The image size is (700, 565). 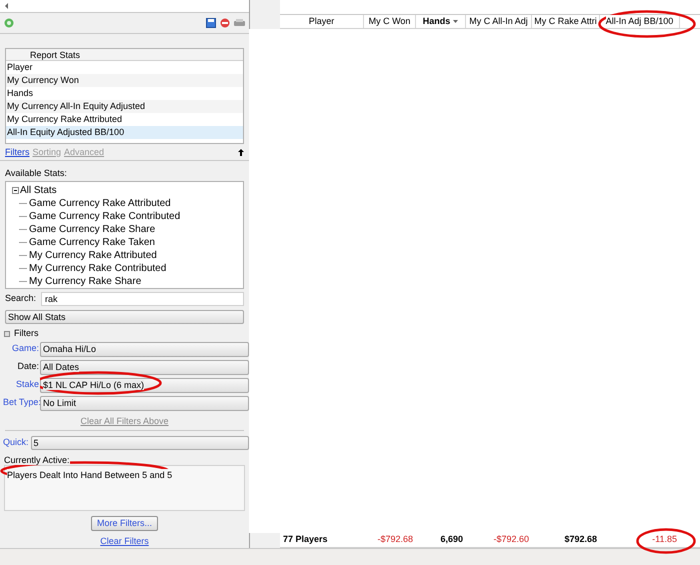 I want to click on column-header: My C Rake Attri, so click(x=566, y=21).